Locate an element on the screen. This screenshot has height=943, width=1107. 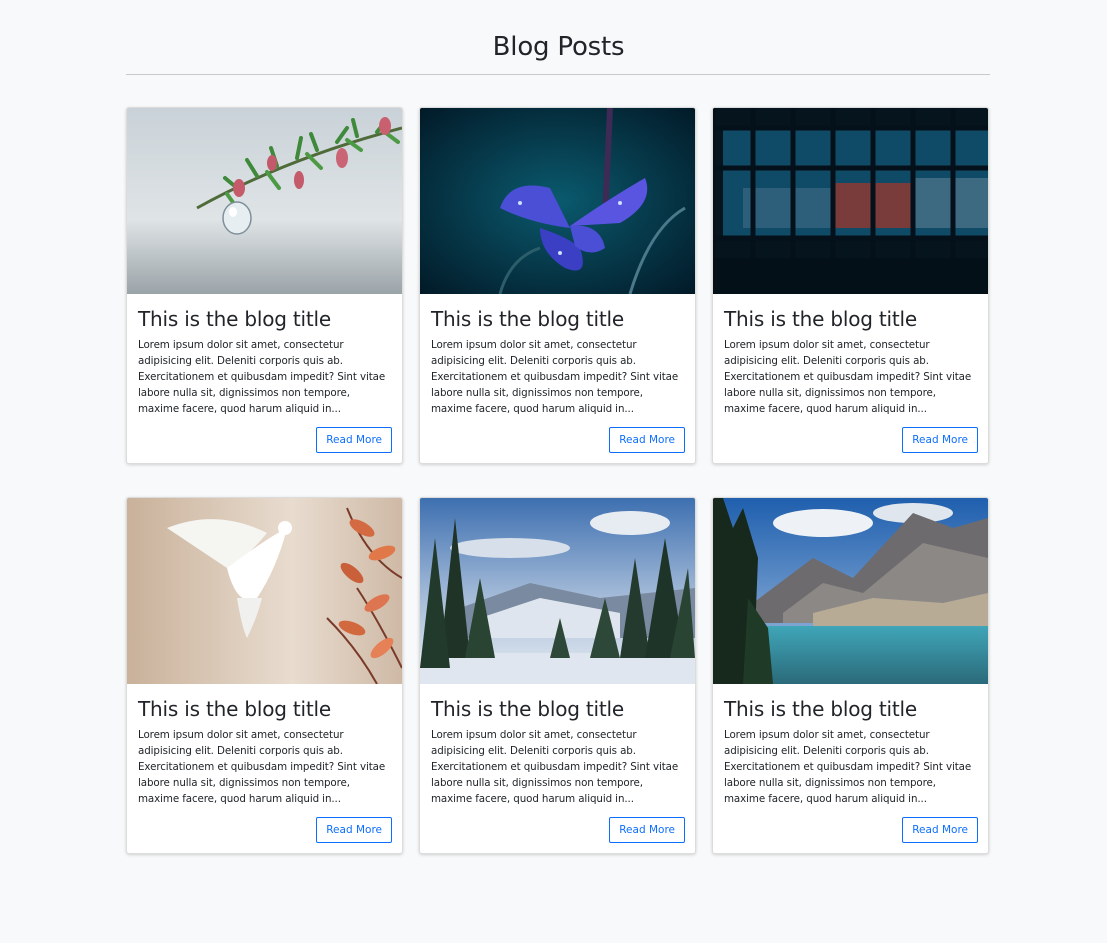
page-title: Blog Posts is located at coordinates (558, 47).